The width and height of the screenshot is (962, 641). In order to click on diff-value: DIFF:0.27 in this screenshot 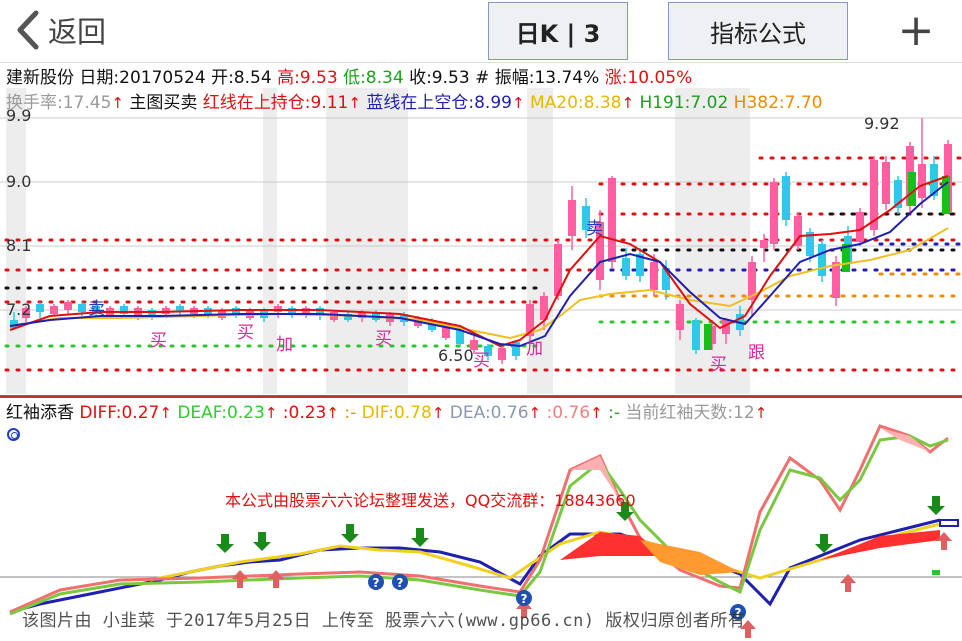, I will do `click(119, 413)`.